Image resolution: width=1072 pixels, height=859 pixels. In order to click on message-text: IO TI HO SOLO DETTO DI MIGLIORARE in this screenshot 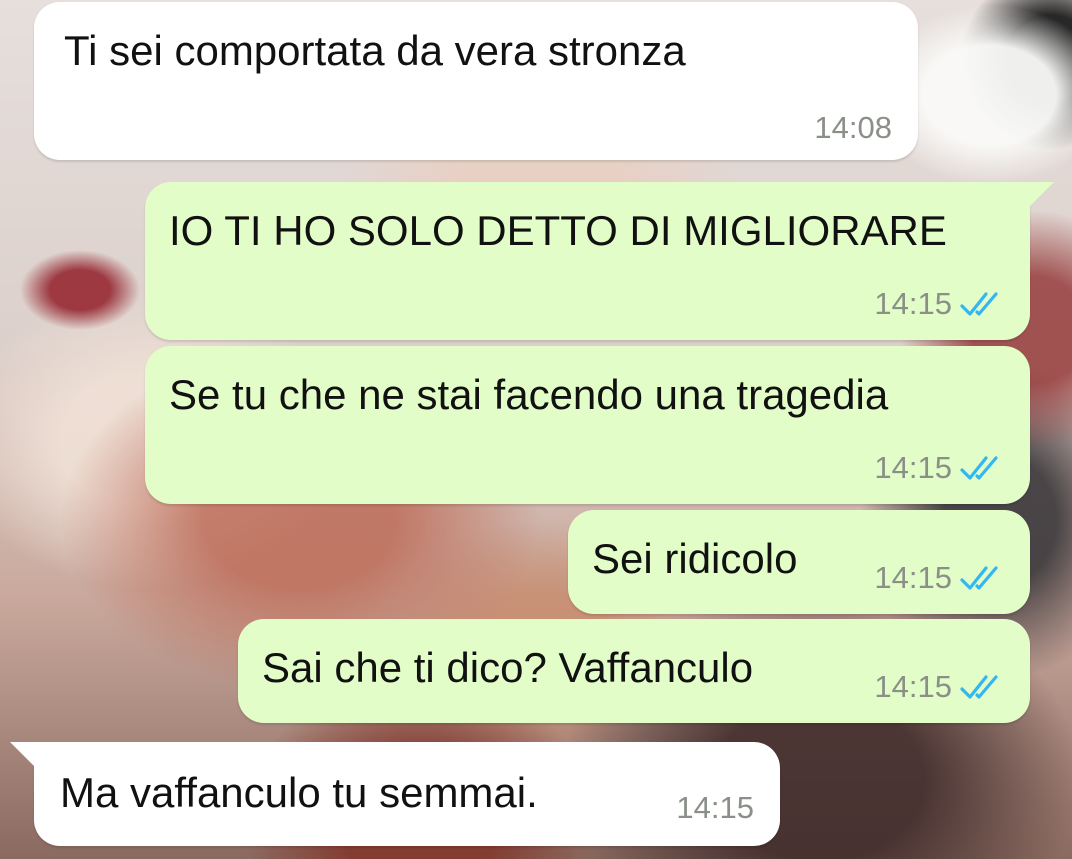, I will do `click(558, 230)`.